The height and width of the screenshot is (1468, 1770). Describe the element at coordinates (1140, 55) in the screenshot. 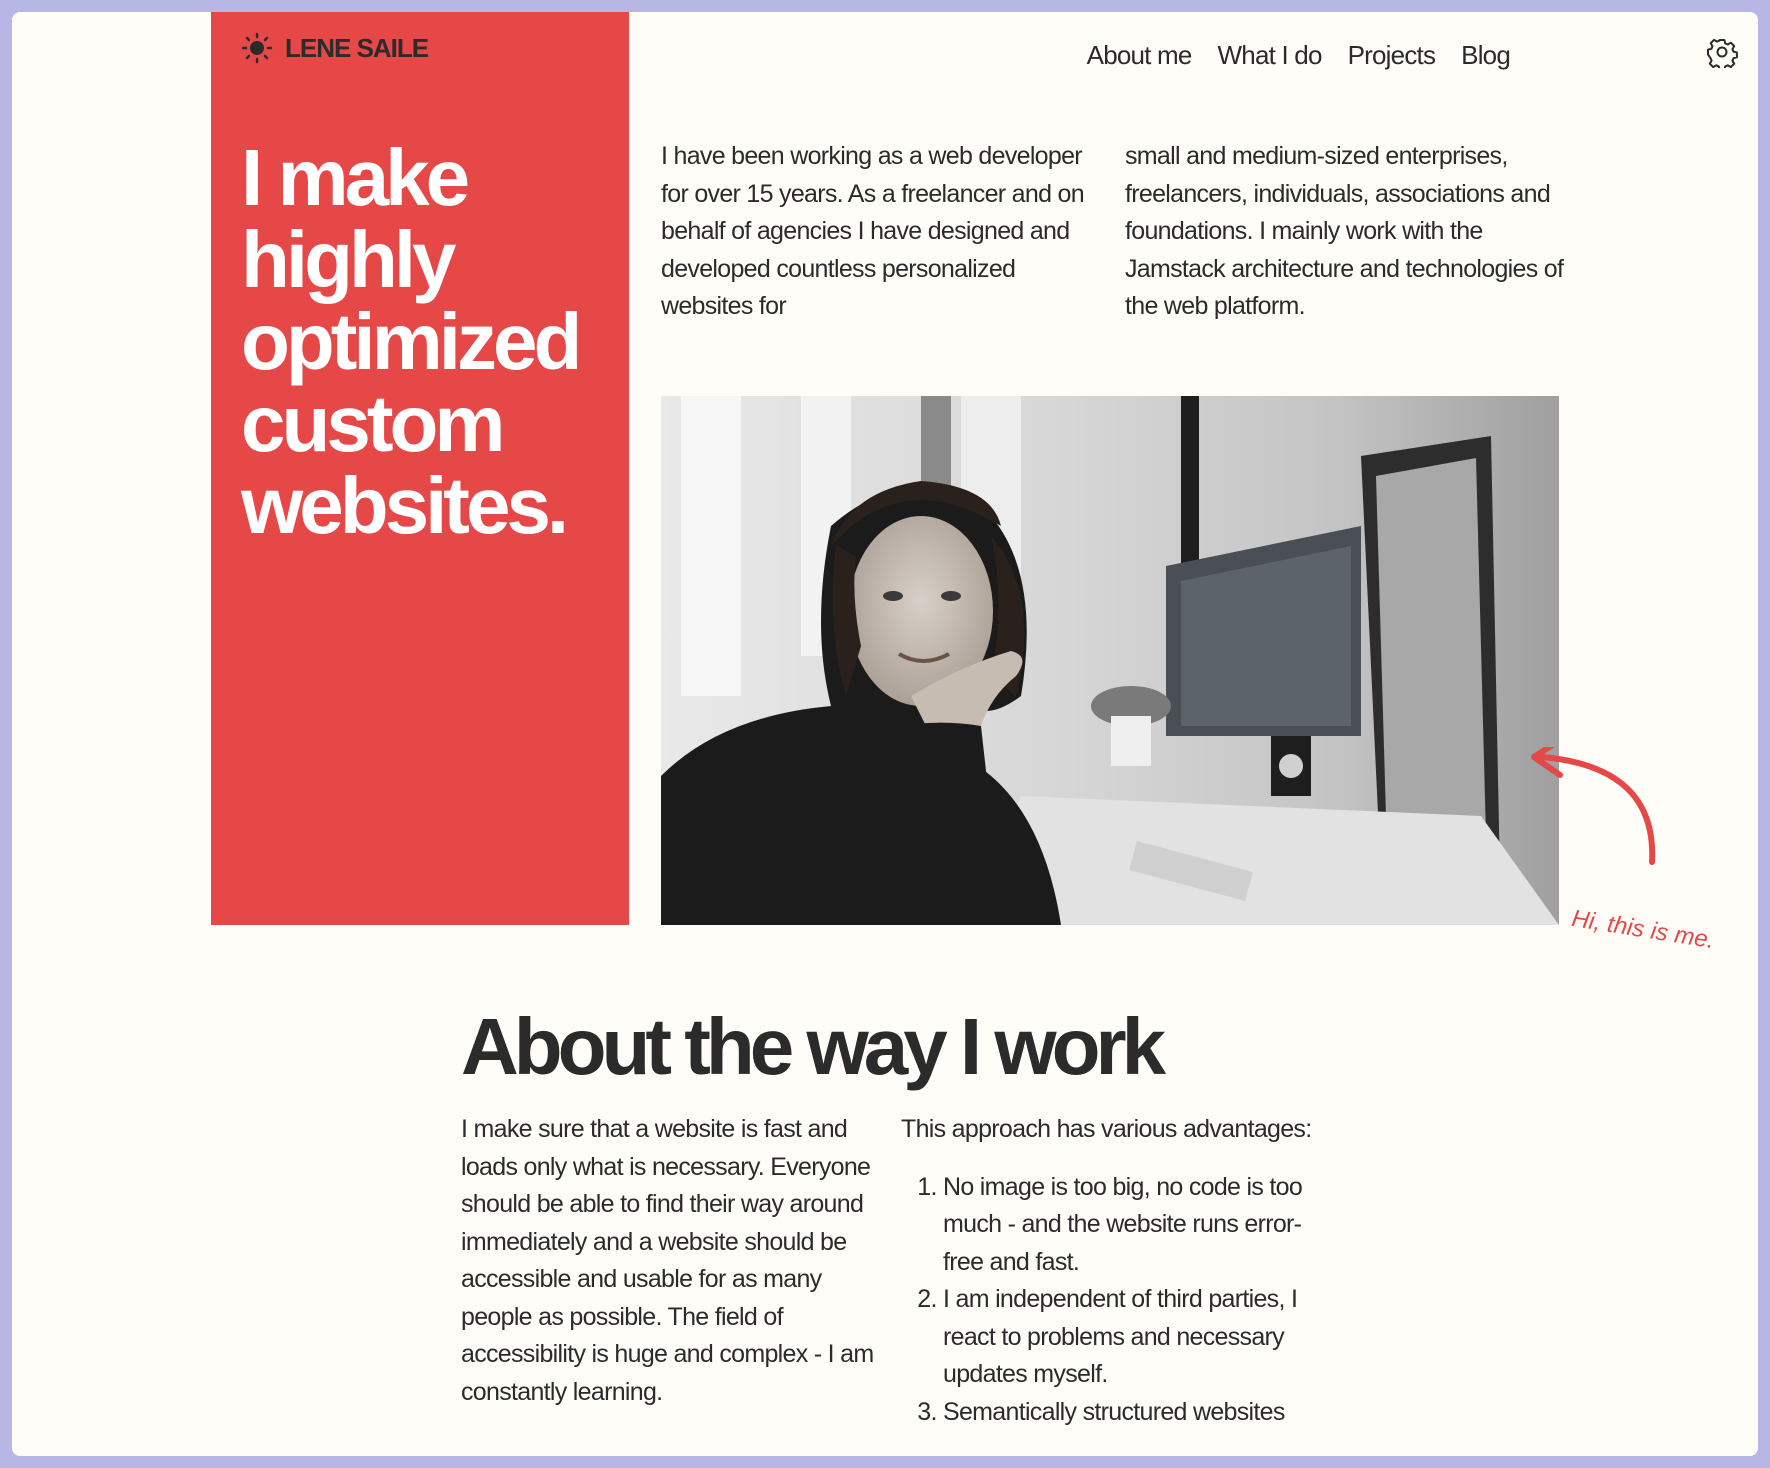

I see `nav-about-me: About me` at that location.